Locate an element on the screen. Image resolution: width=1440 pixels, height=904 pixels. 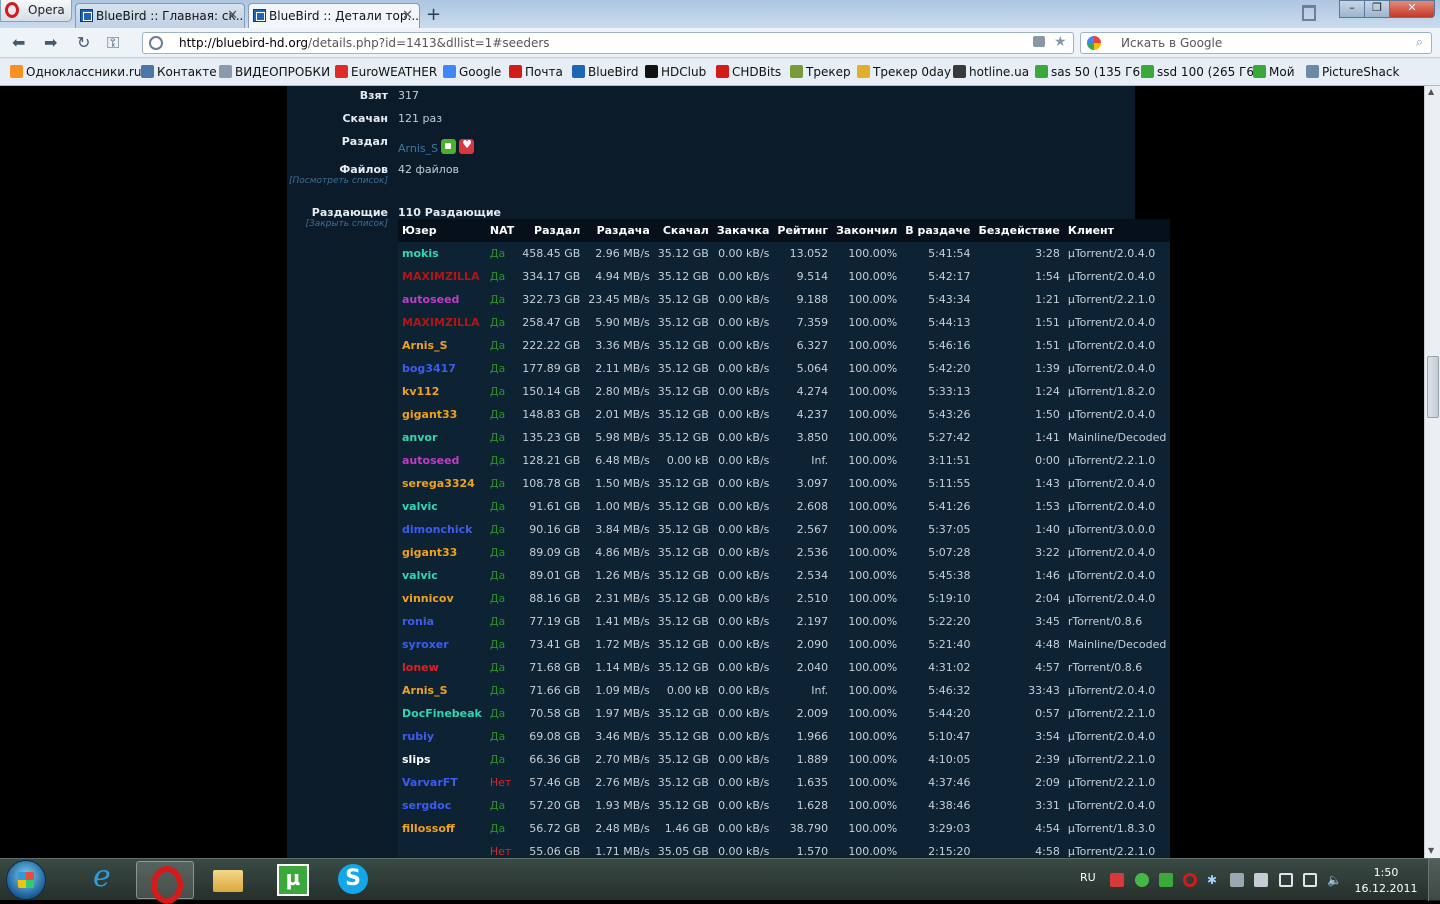
opera-taskbar-icon is located at coordinates (165, 882).